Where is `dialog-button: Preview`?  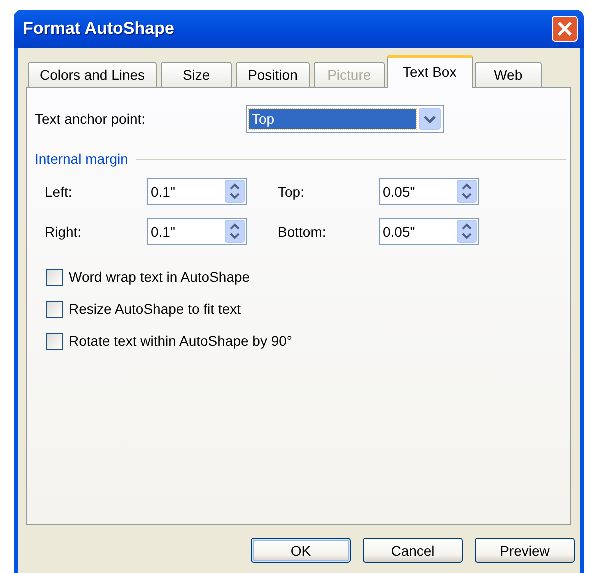
dialog-button: Preview is located at coordinates (525, 550).